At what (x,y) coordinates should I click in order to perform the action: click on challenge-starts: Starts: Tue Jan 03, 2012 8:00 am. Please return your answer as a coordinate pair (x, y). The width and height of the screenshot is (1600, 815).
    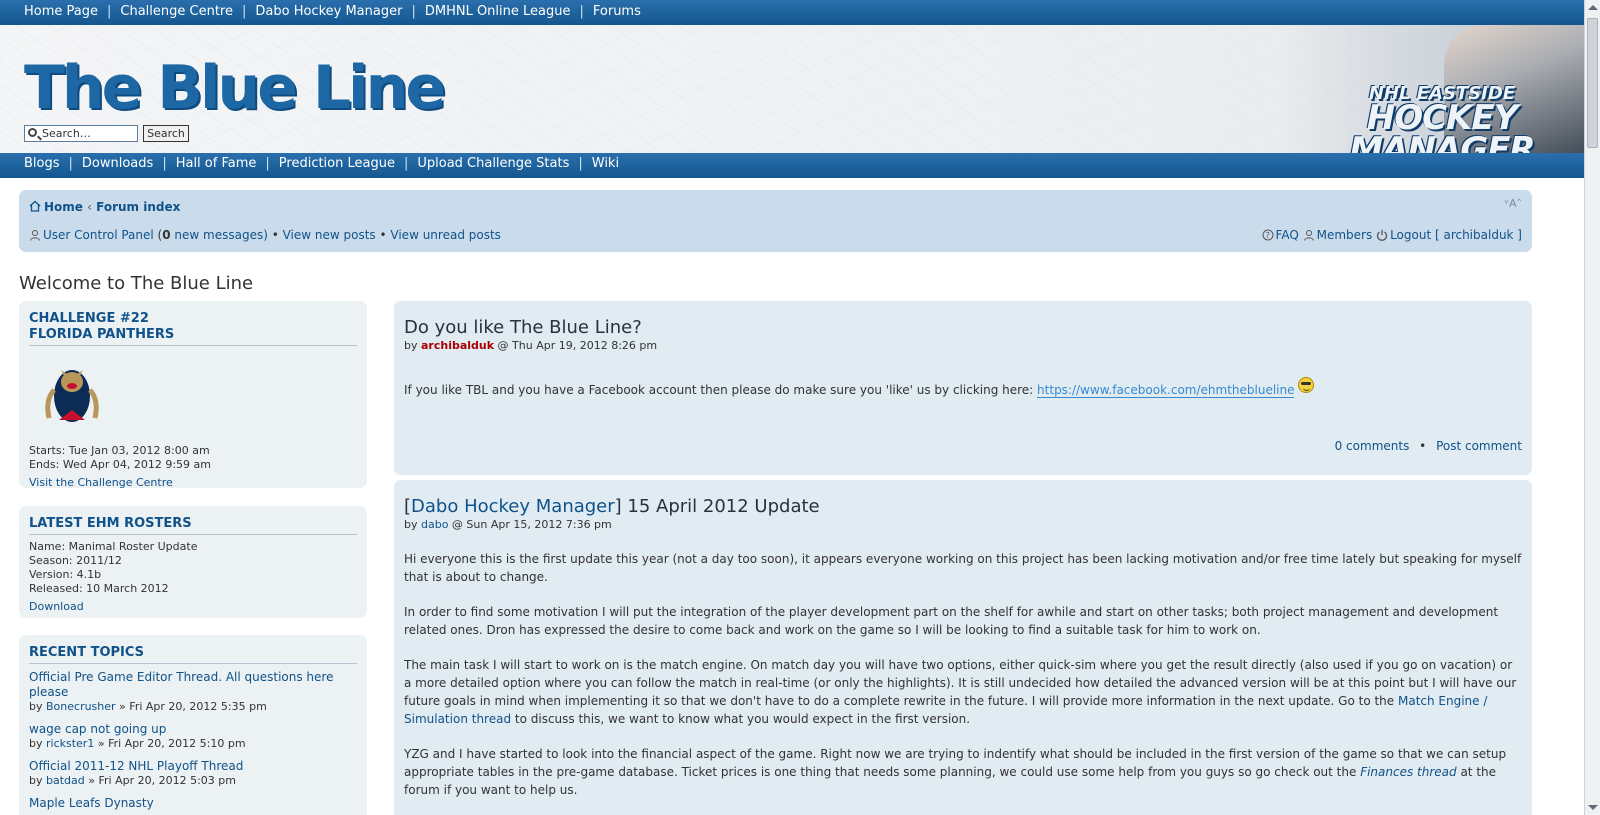
    Looking at the image, I should click on (119, 450).